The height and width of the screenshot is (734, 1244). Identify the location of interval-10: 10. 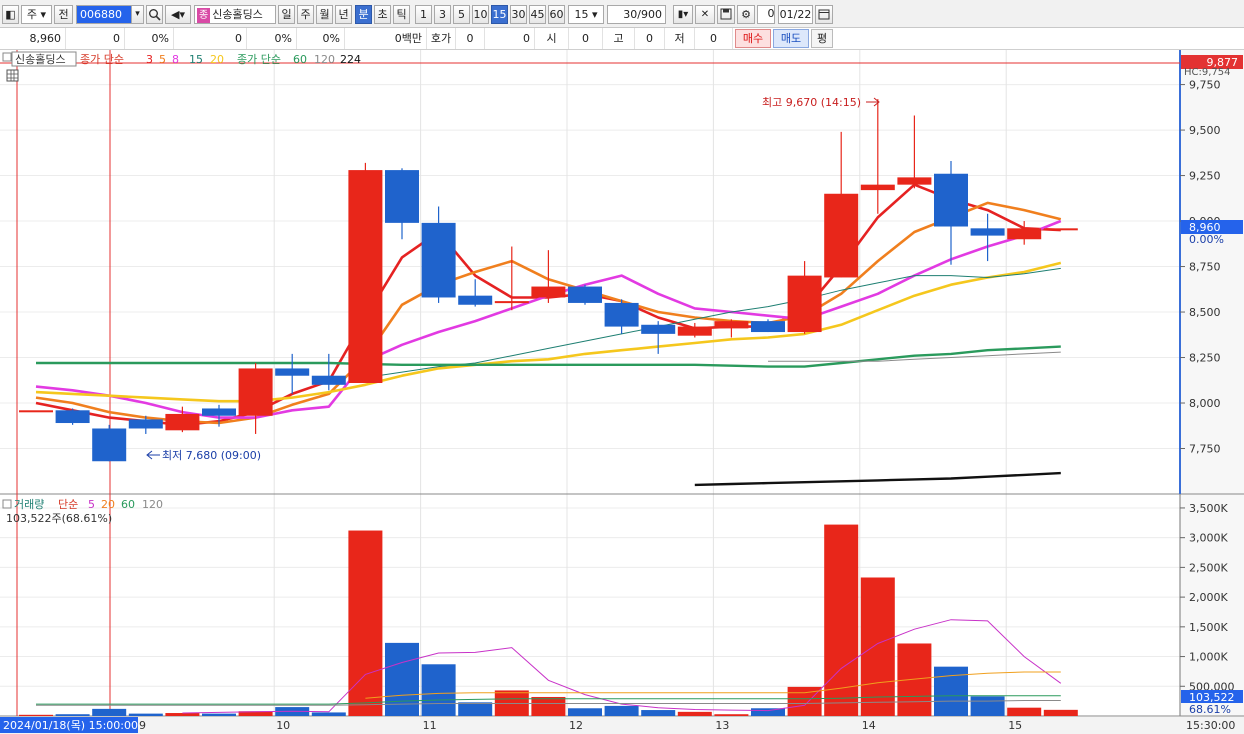
(480, 14).